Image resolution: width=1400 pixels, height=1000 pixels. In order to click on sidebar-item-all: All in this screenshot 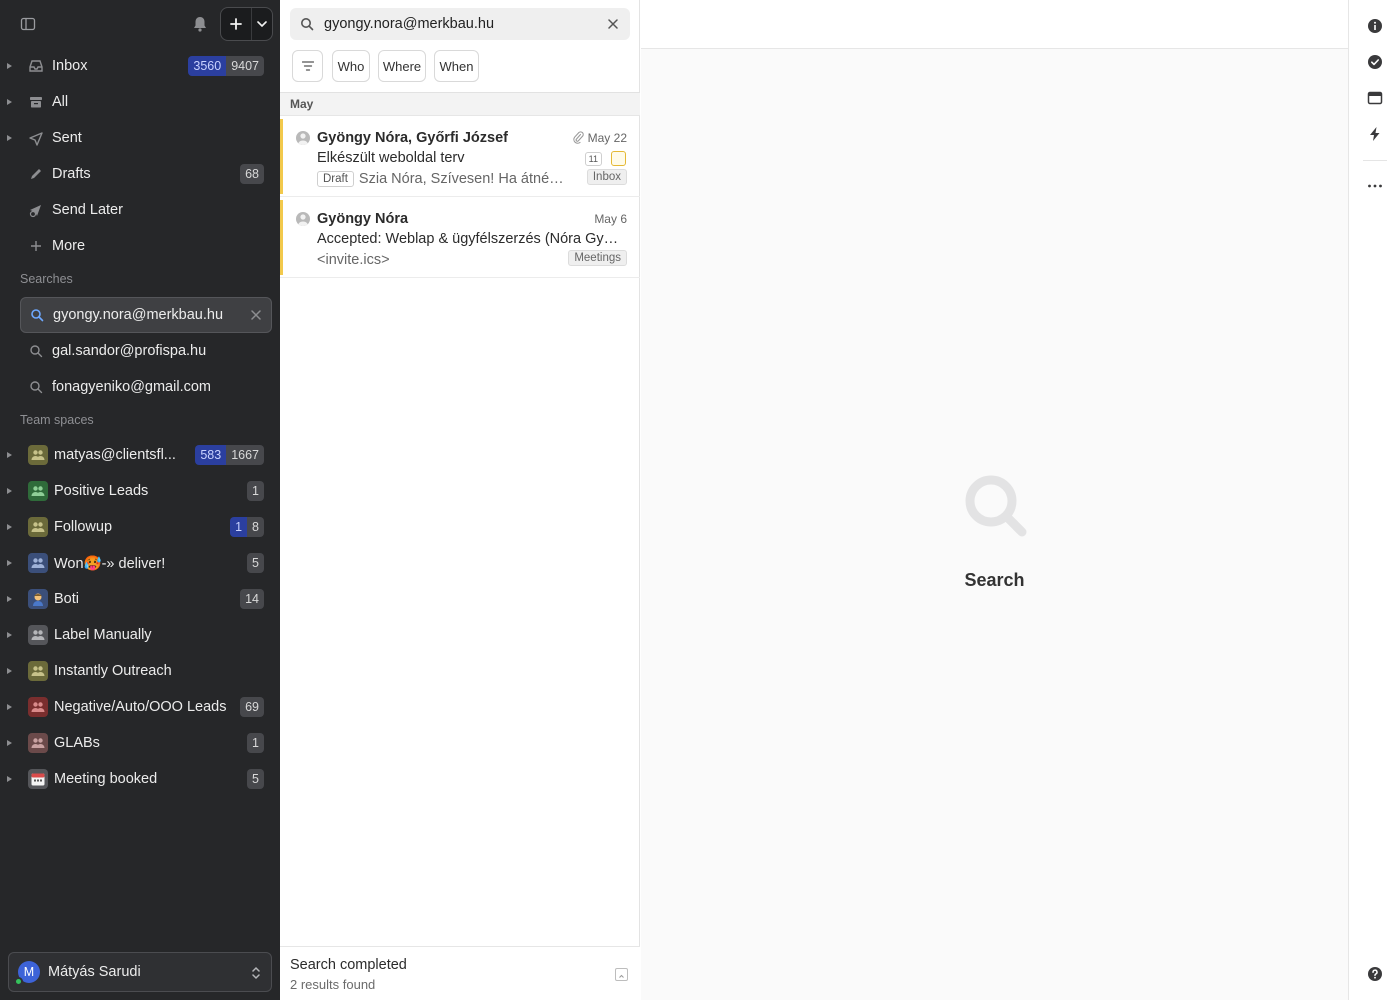, I will do `click(140, 102)`.